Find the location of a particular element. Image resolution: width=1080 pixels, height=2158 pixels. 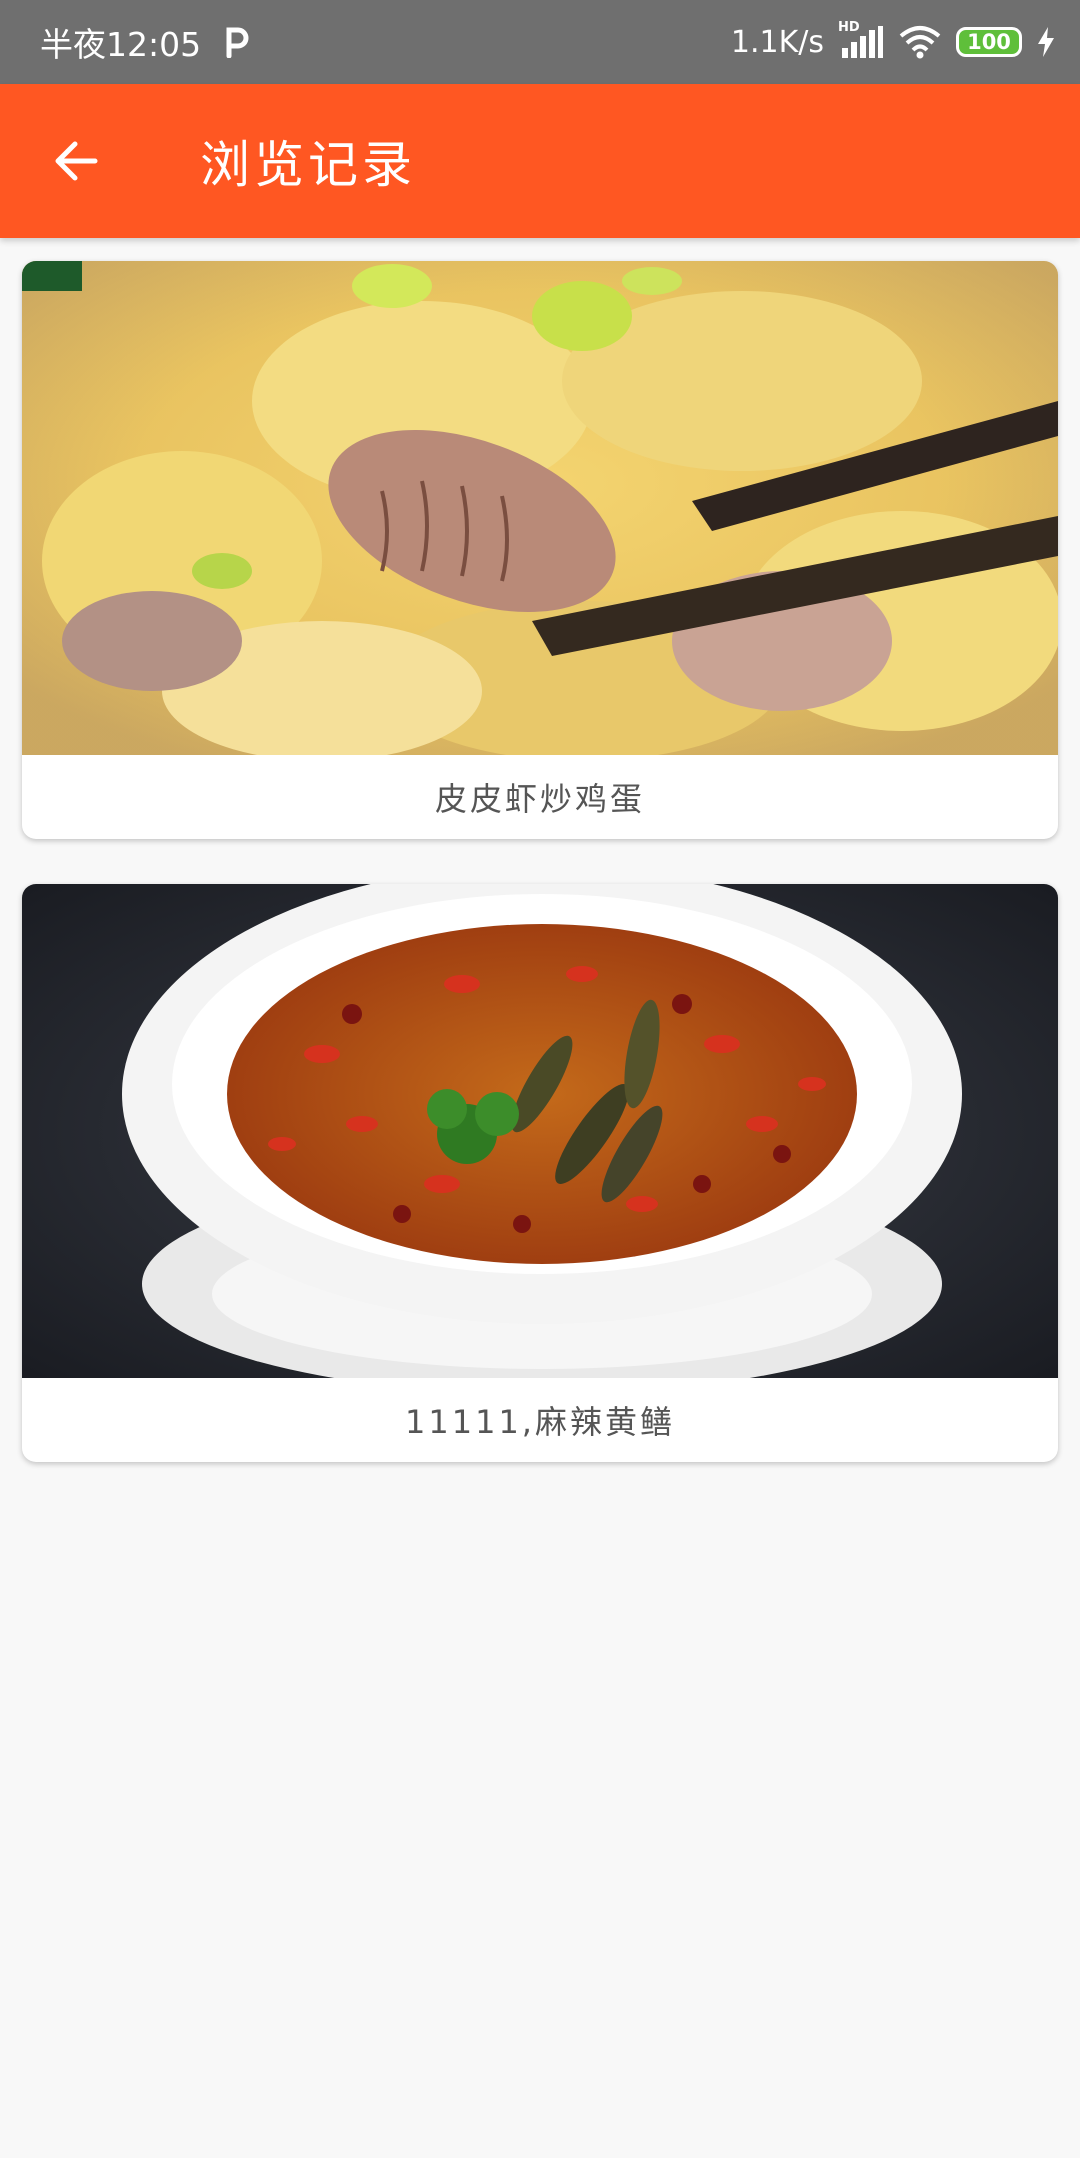

history-item-title: 11111,麻辣黄鳝 is located at coordinates (540, 1422).